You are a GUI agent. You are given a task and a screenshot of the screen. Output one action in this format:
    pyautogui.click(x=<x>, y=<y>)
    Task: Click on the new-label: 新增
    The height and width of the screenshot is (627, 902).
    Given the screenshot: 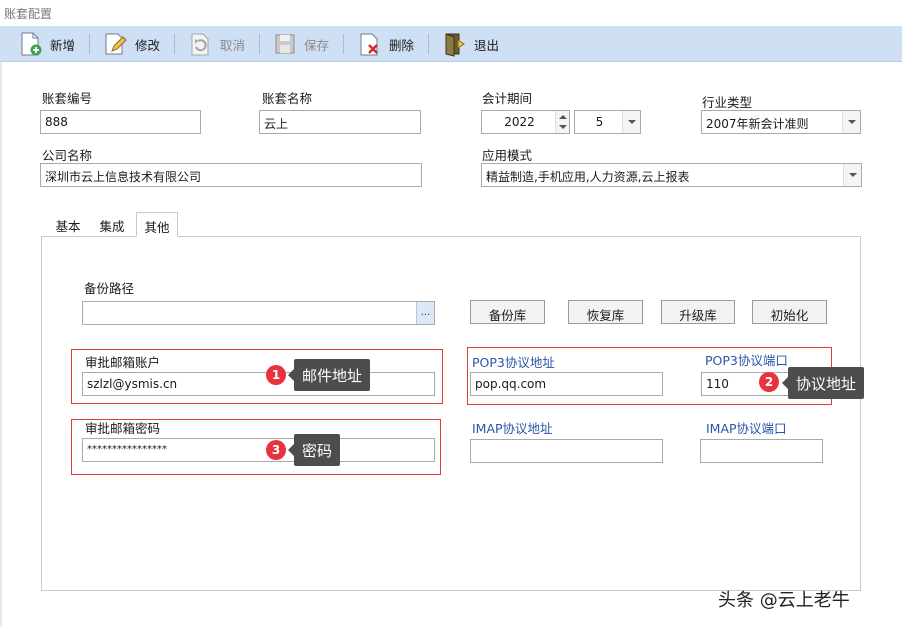 What is the action you would take?
    pyautogui.click(x=63, y=45)
    